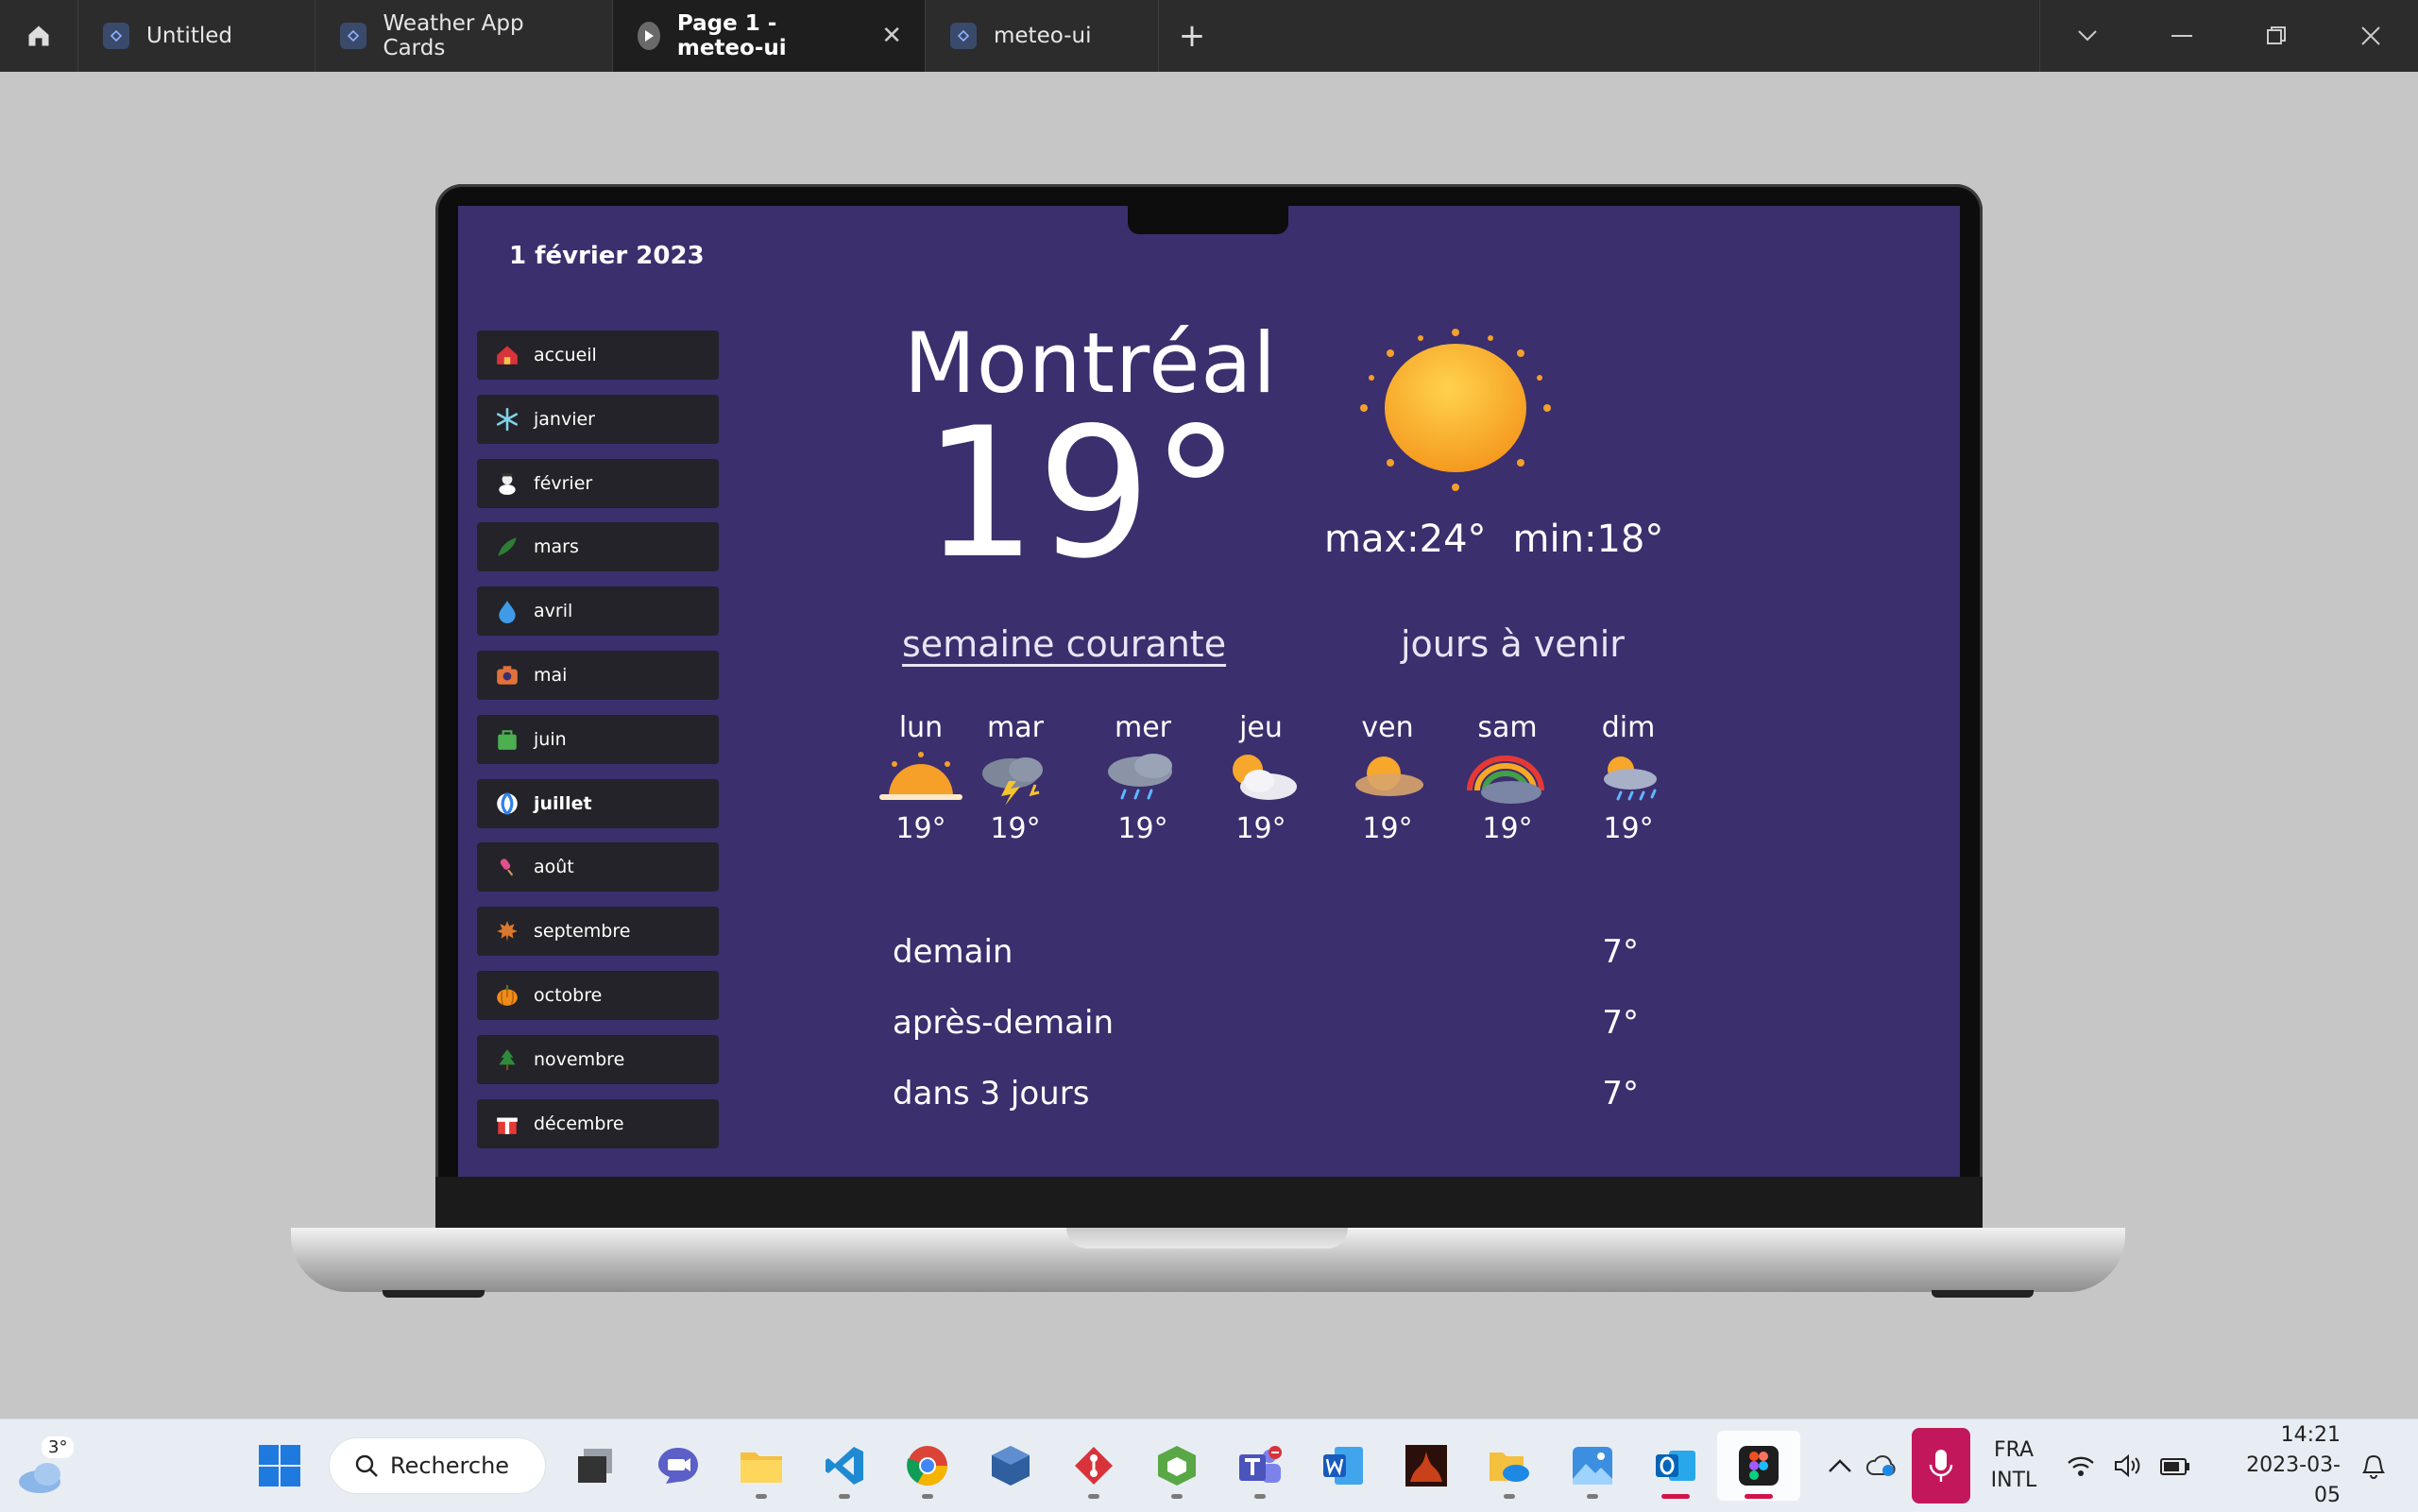  I want to click on new-tab-button: +, so click(1192, 36).